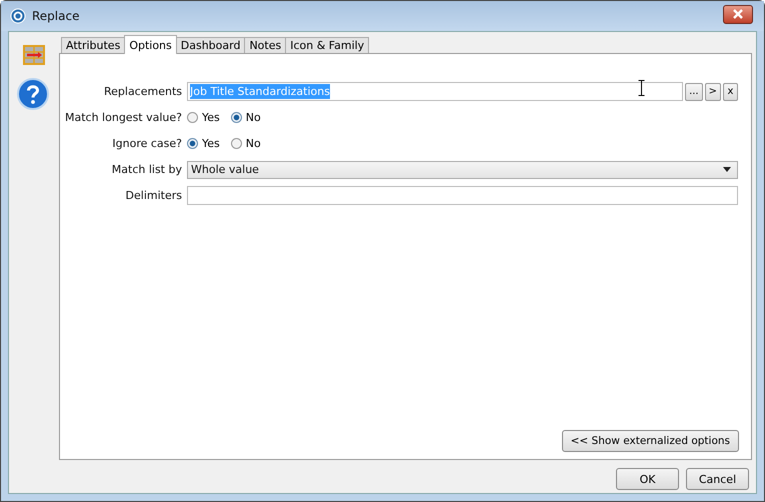  Describe the element at coordinates (260, 91) in the screenshot. I see `field-value: Job Title Standardizations` at that location.